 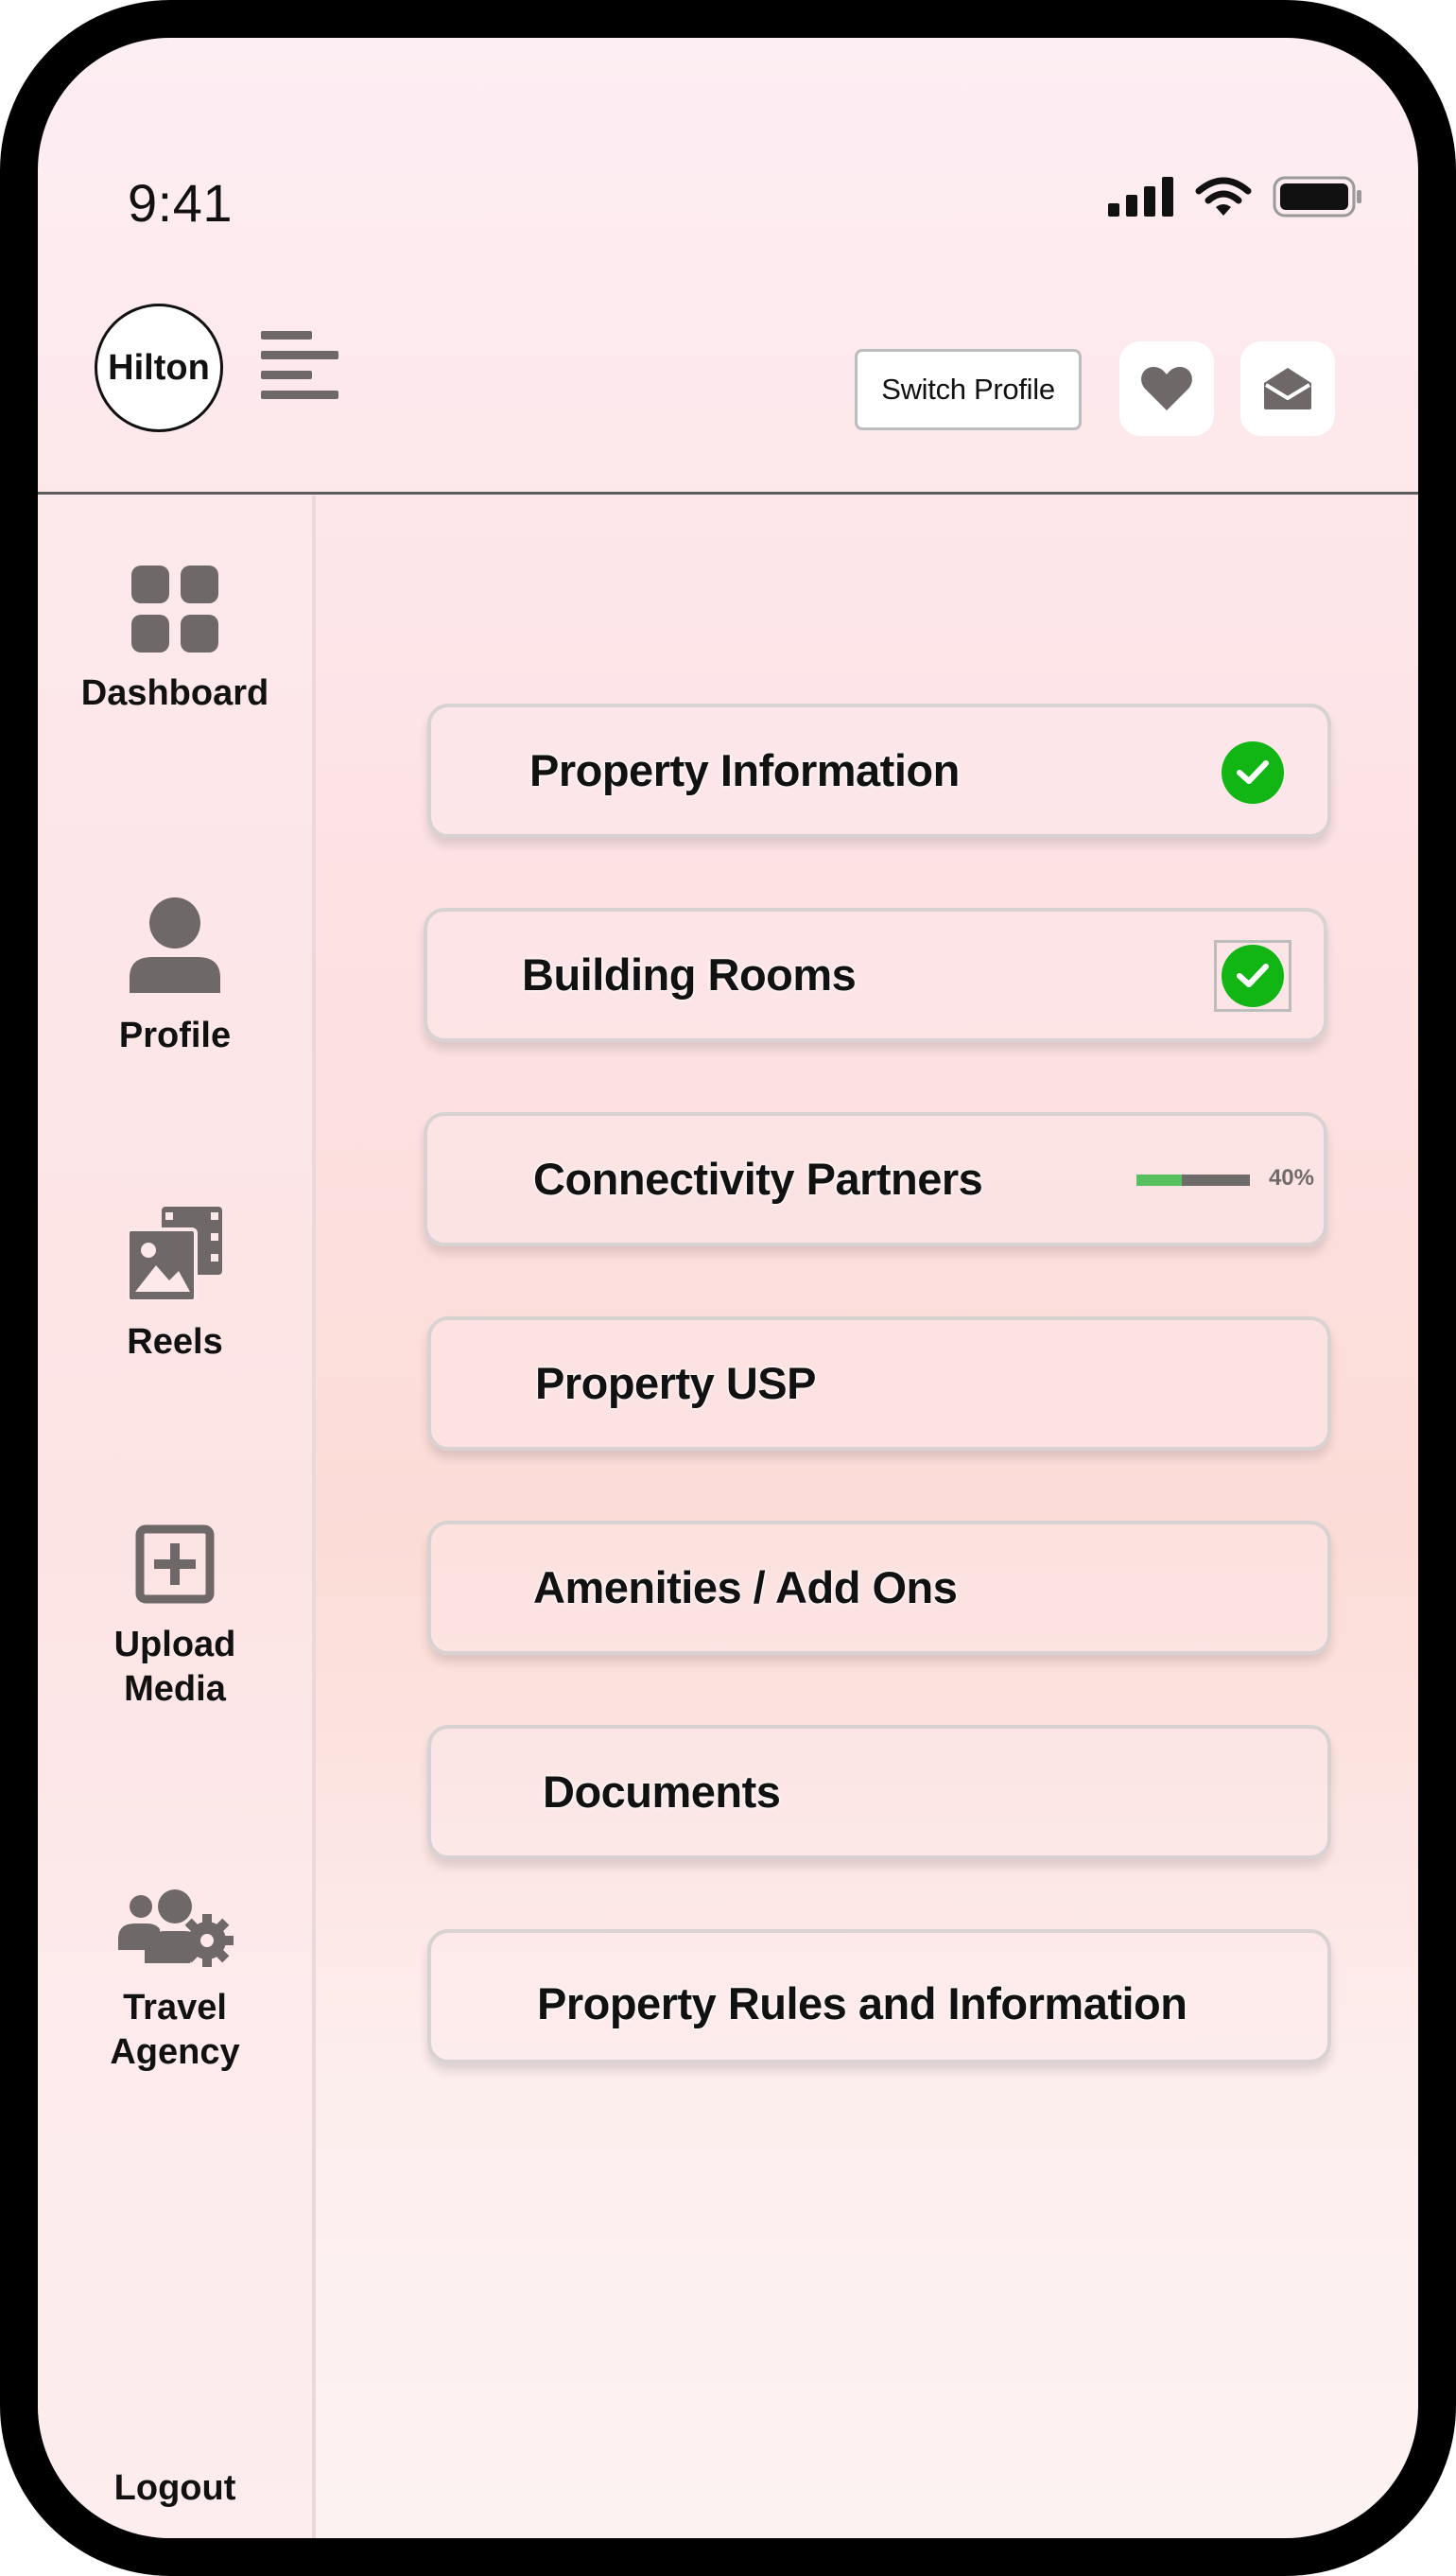 I want to click on users-gear-icon, so click(x=176, y=1928).